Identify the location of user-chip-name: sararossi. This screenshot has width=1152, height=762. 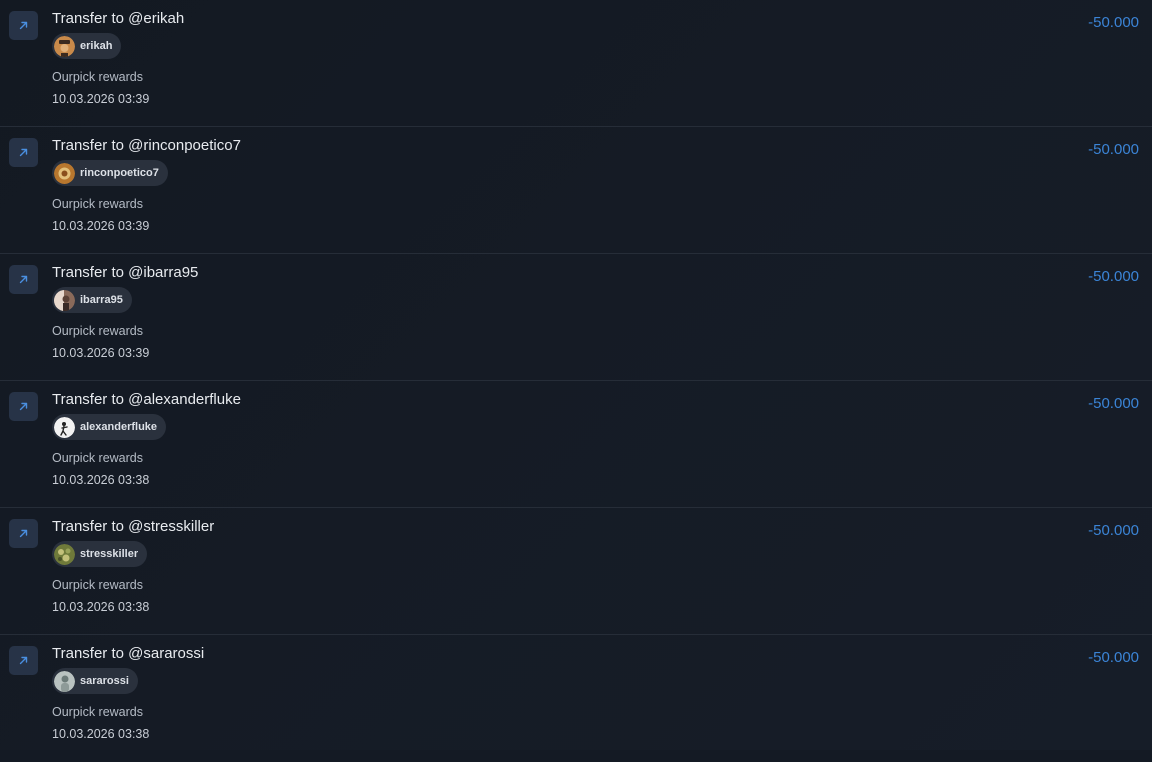
(104, 681).